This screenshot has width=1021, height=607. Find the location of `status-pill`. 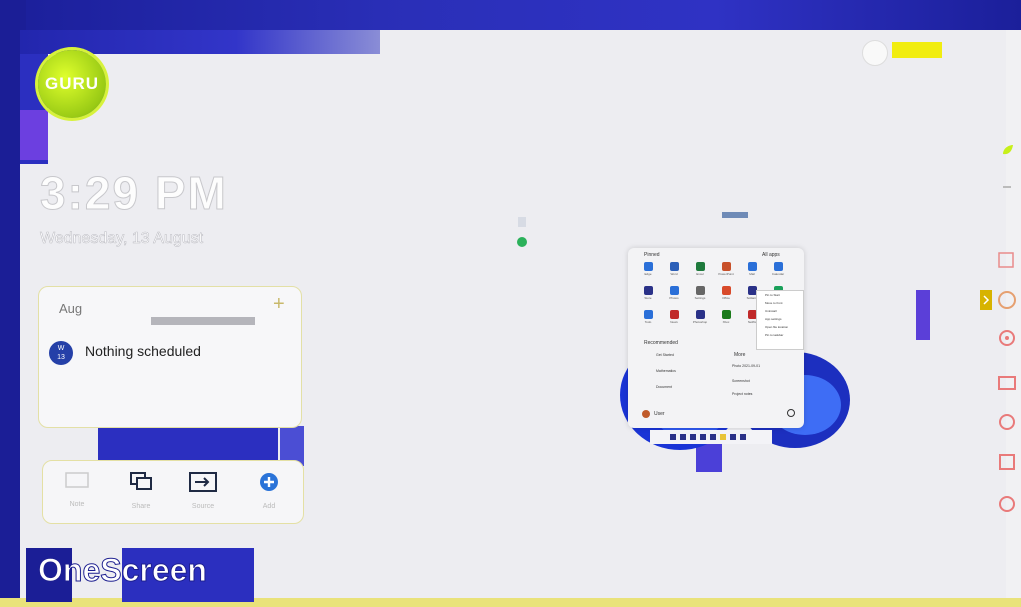

status-pill is located at coordinates (917, 50).